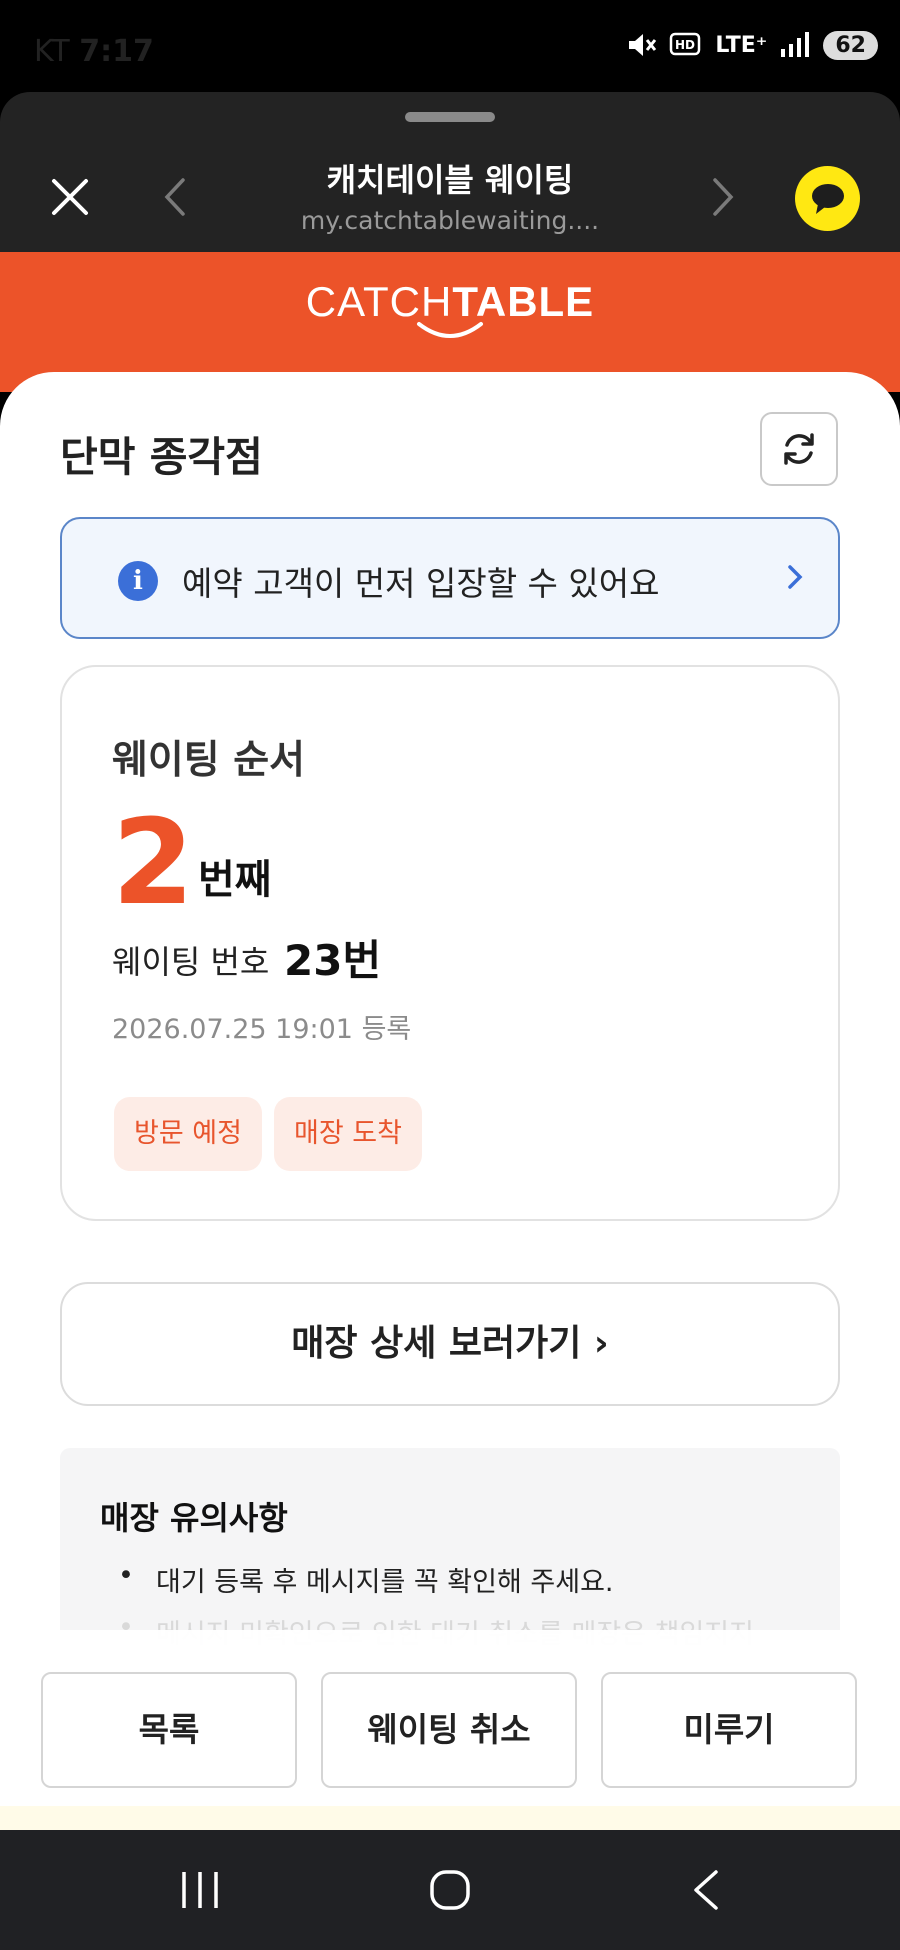  I want to click on postpone-button: 미루기, so click(729, 1730).